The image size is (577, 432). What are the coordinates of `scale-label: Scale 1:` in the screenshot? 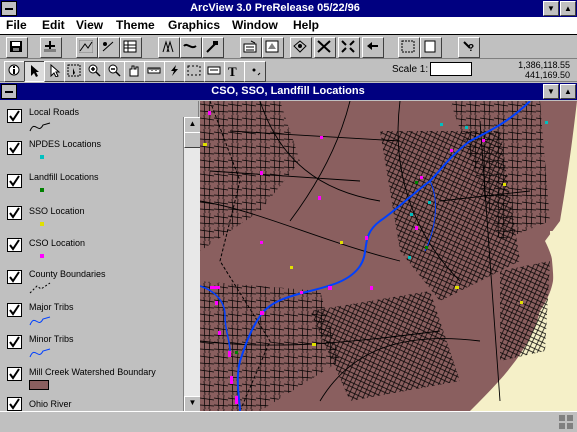 It's located at (410, 69).